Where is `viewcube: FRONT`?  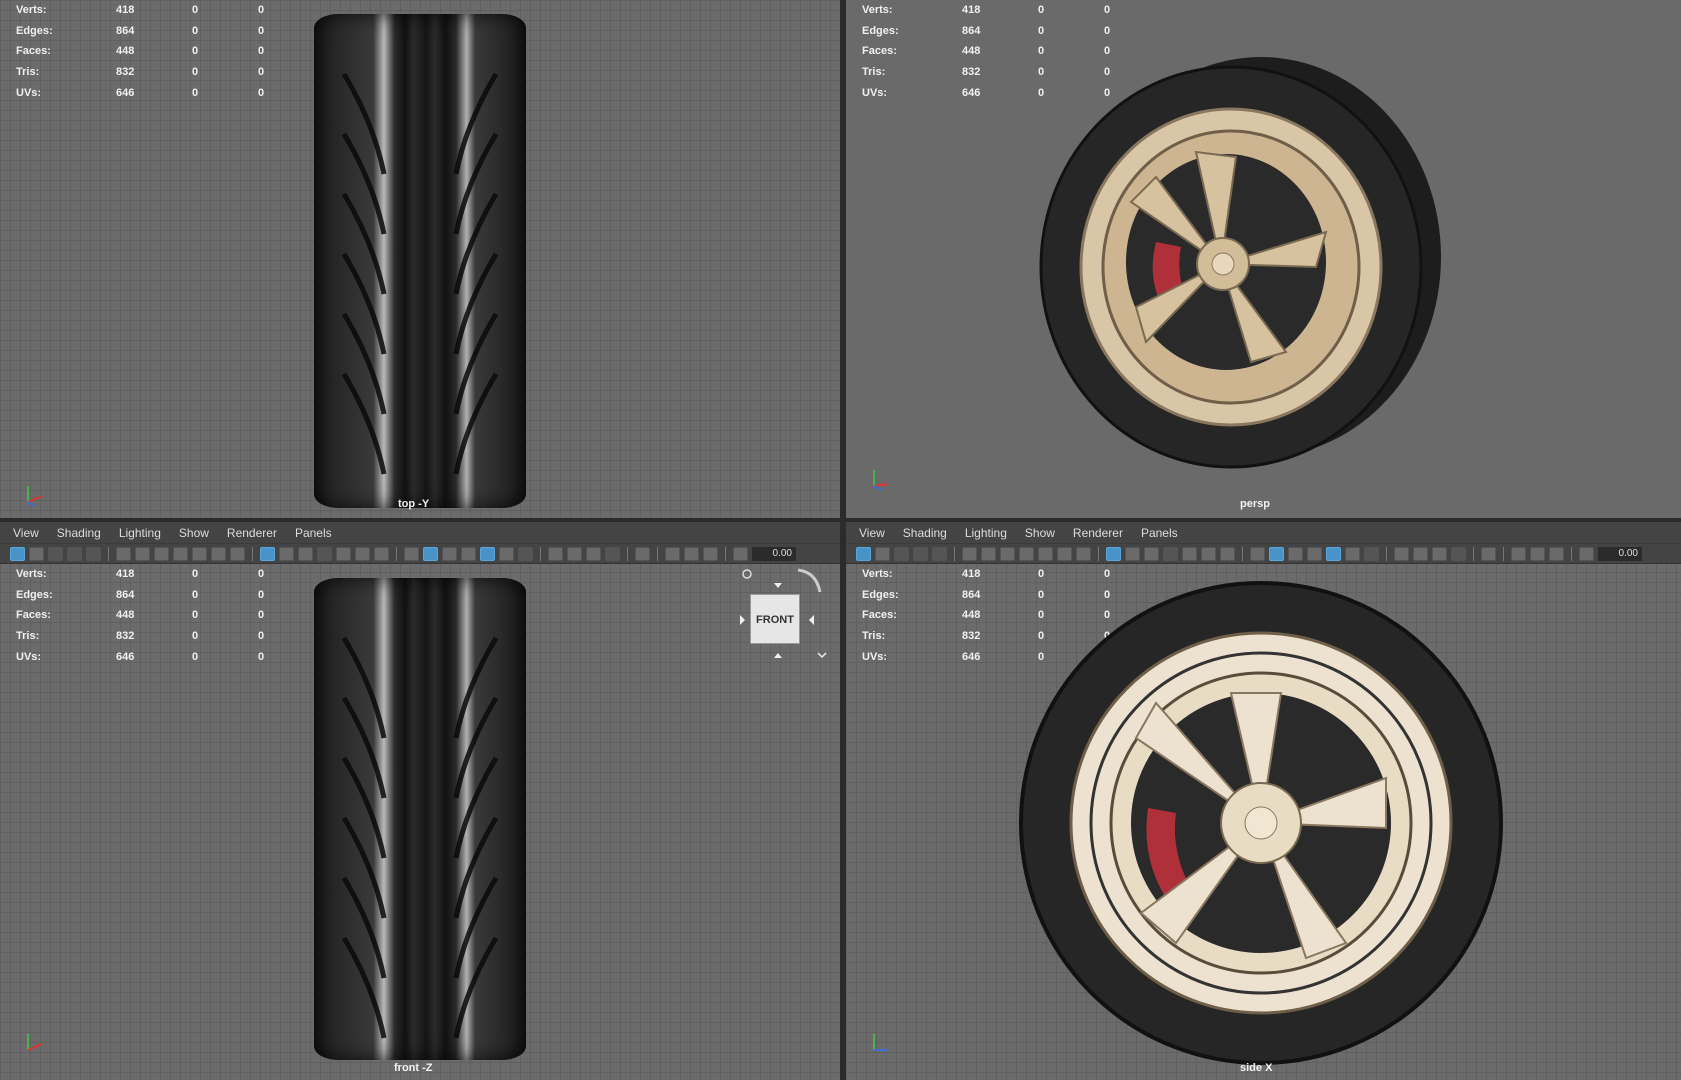
viewcube: FRONT is located at coordinates (788, 618).